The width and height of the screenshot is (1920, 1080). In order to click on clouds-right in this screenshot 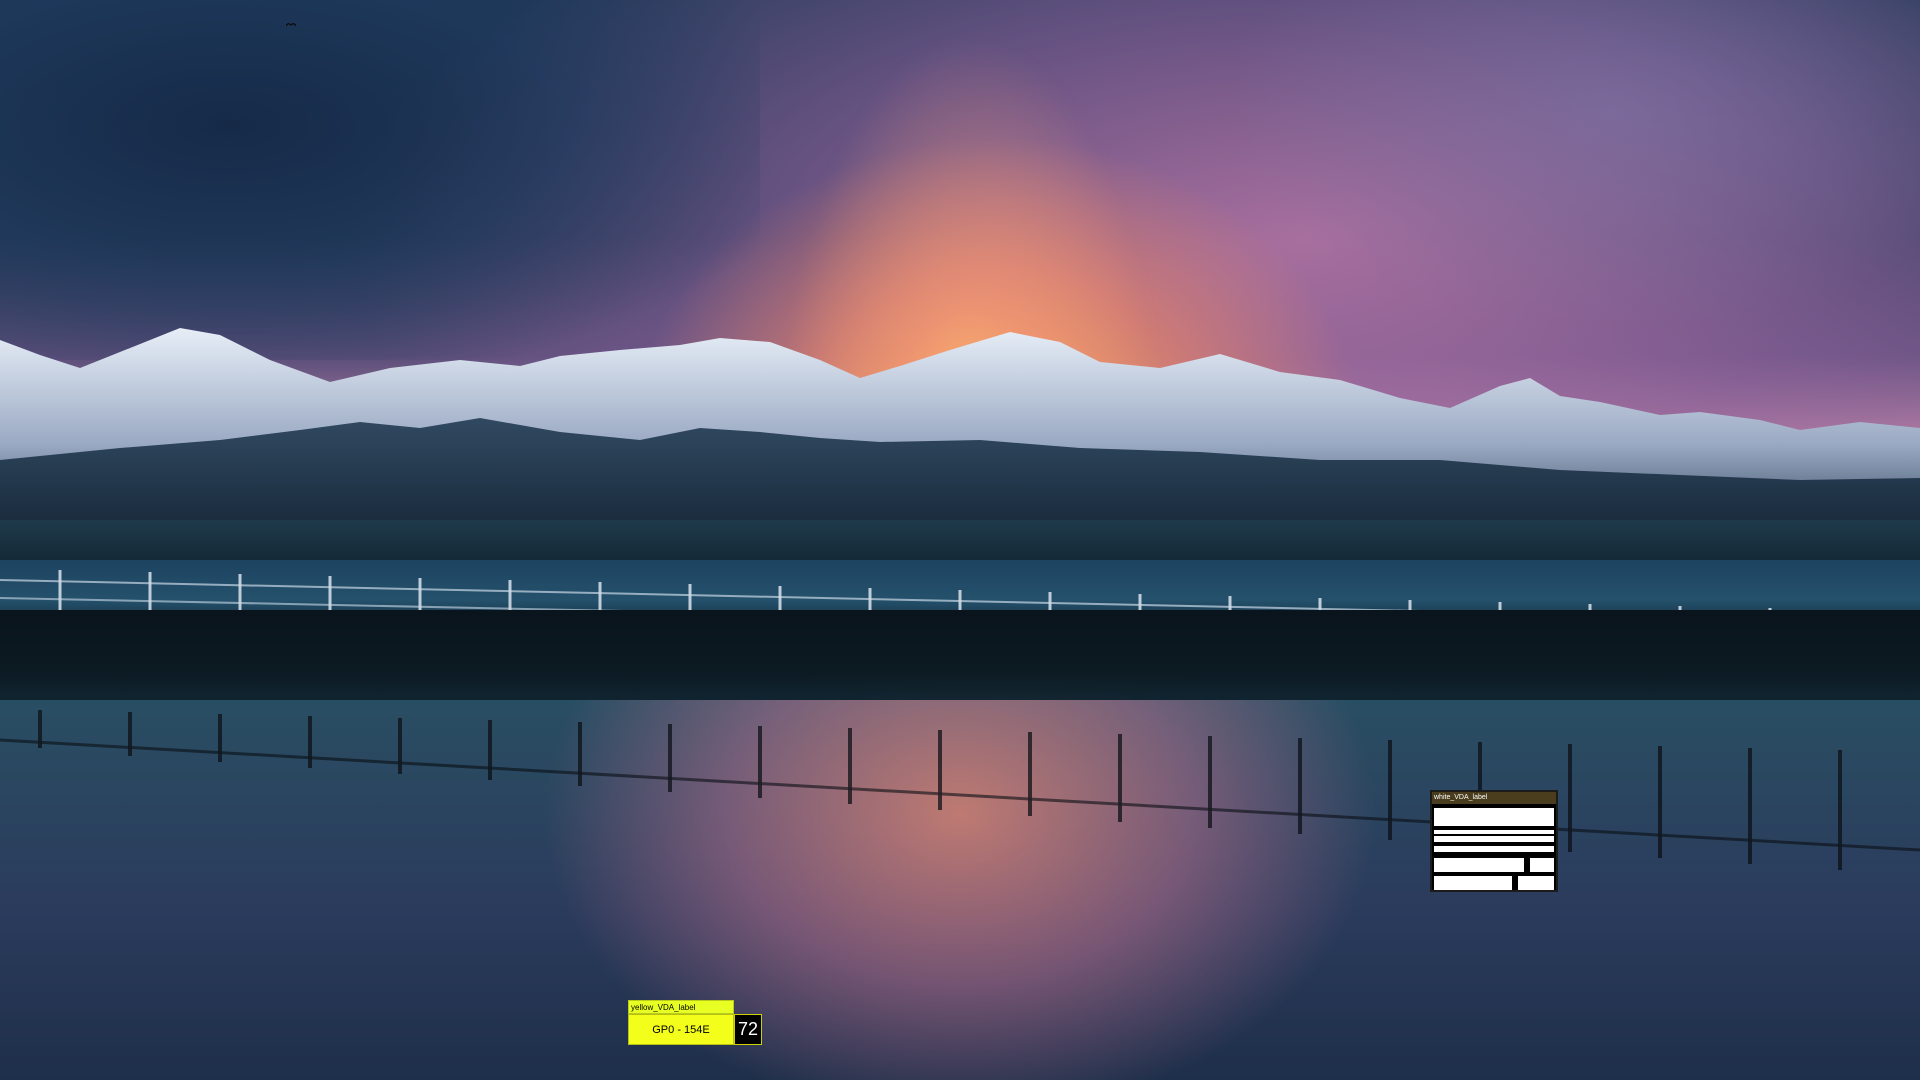, I will do `click(1580, 160)`.